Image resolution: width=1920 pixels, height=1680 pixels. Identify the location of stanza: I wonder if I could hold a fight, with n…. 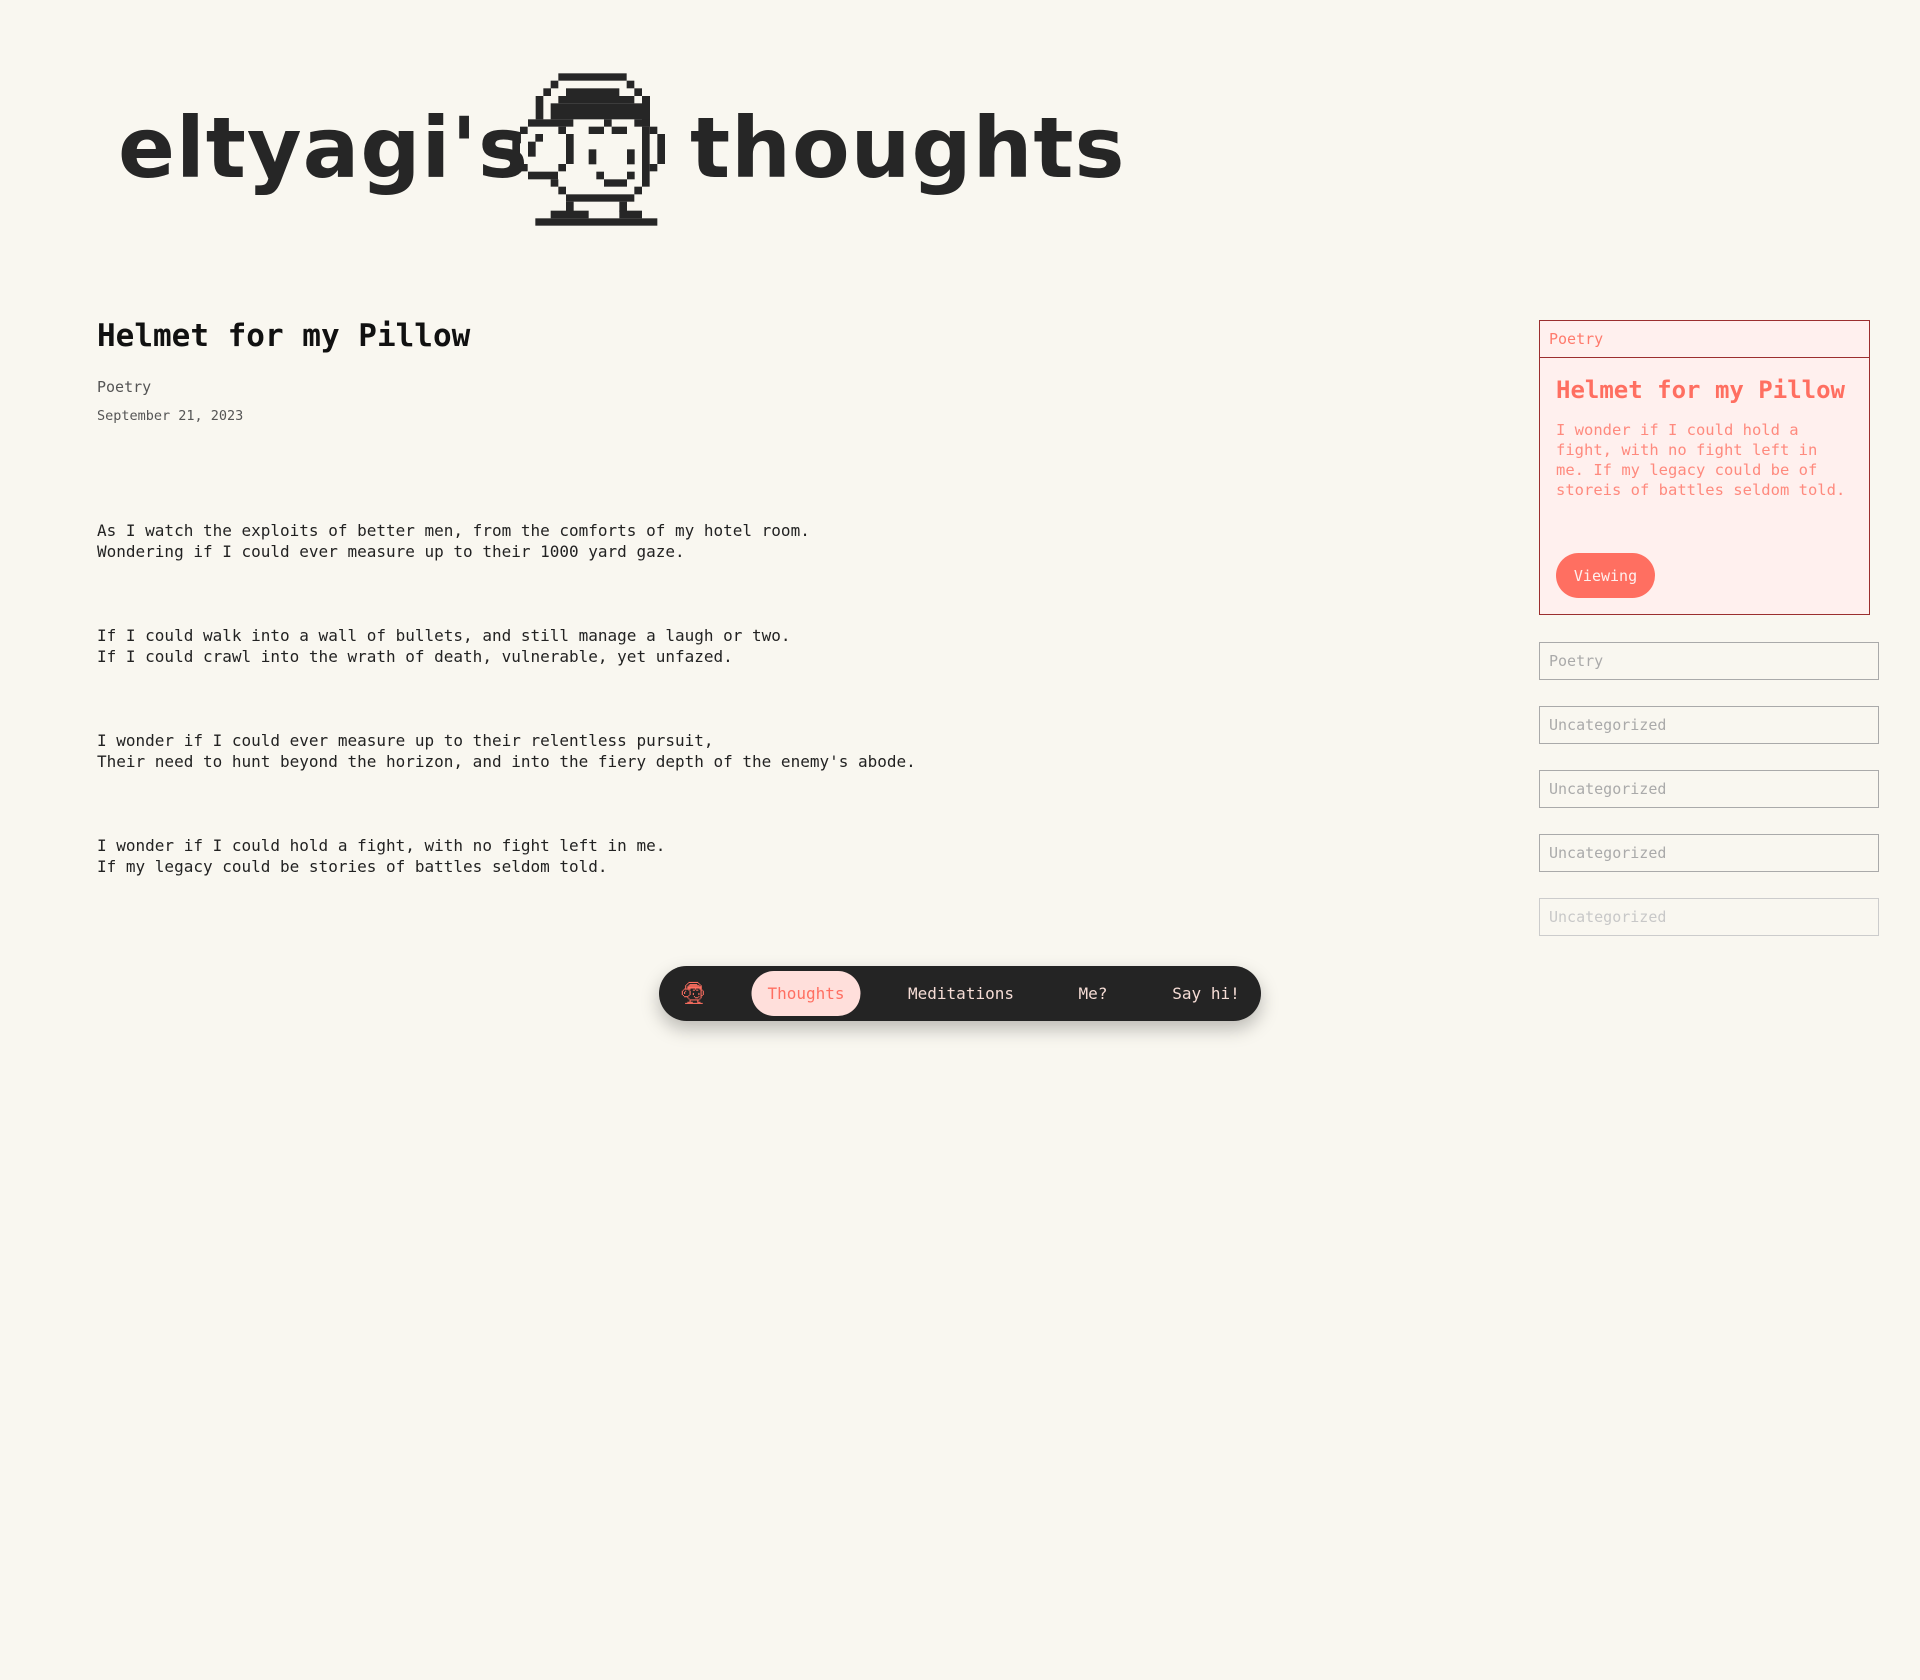
(381, 856).